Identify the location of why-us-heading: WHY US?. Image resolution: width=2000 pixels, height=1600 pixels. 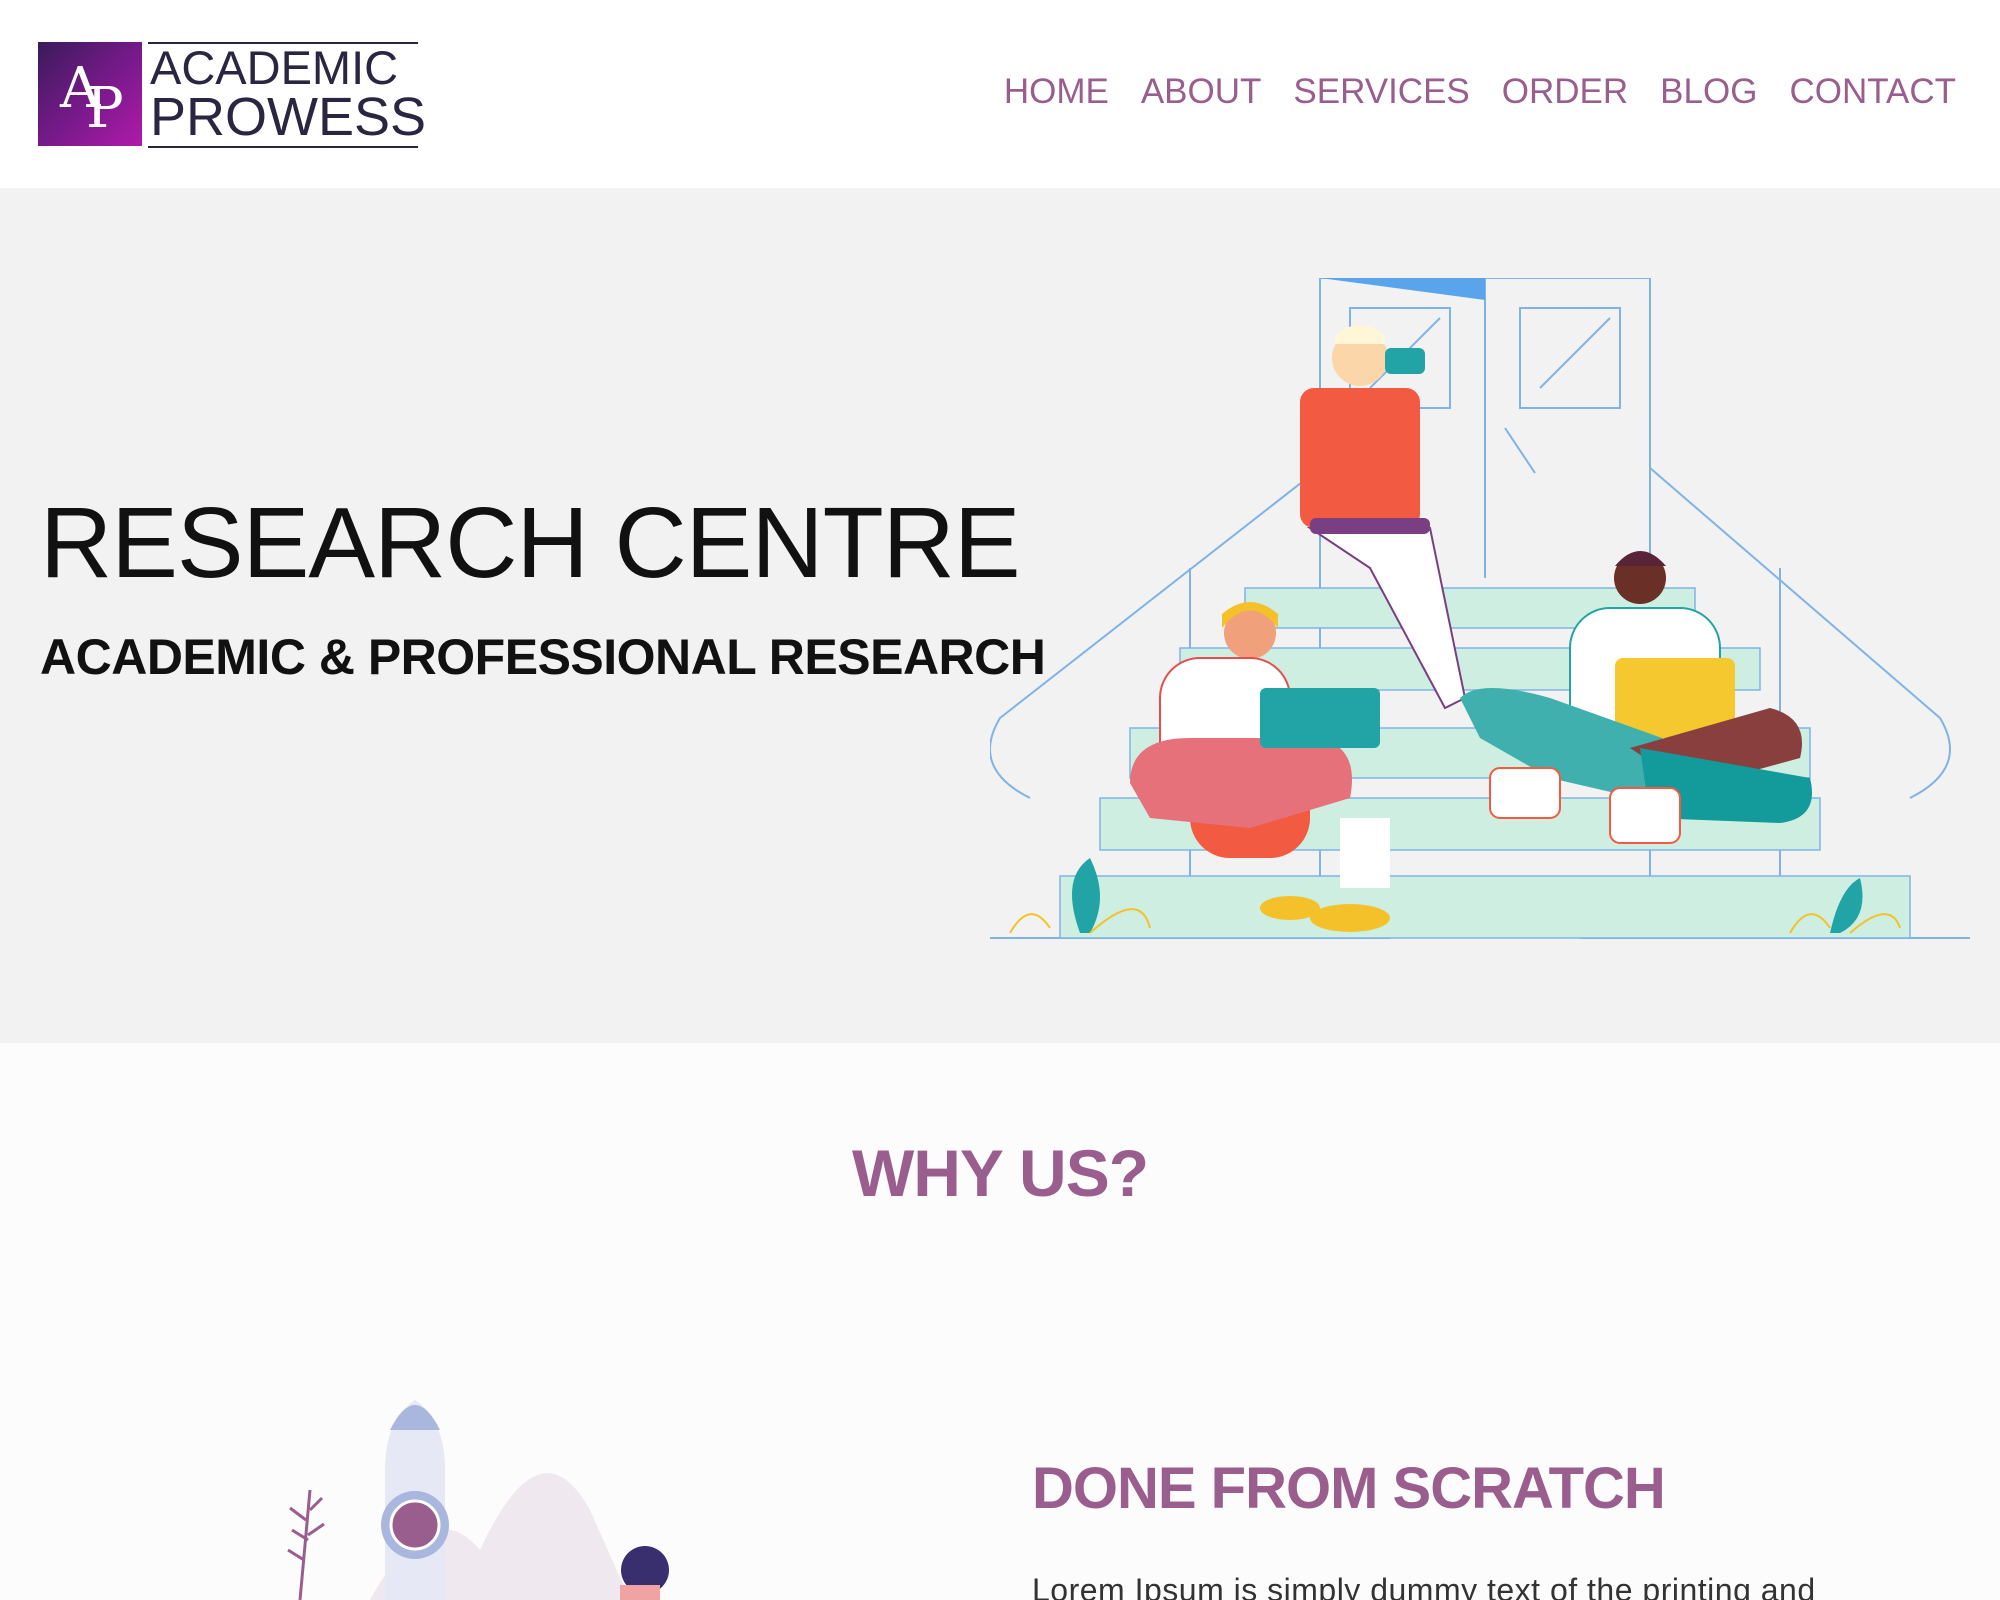
(1000, 1173).